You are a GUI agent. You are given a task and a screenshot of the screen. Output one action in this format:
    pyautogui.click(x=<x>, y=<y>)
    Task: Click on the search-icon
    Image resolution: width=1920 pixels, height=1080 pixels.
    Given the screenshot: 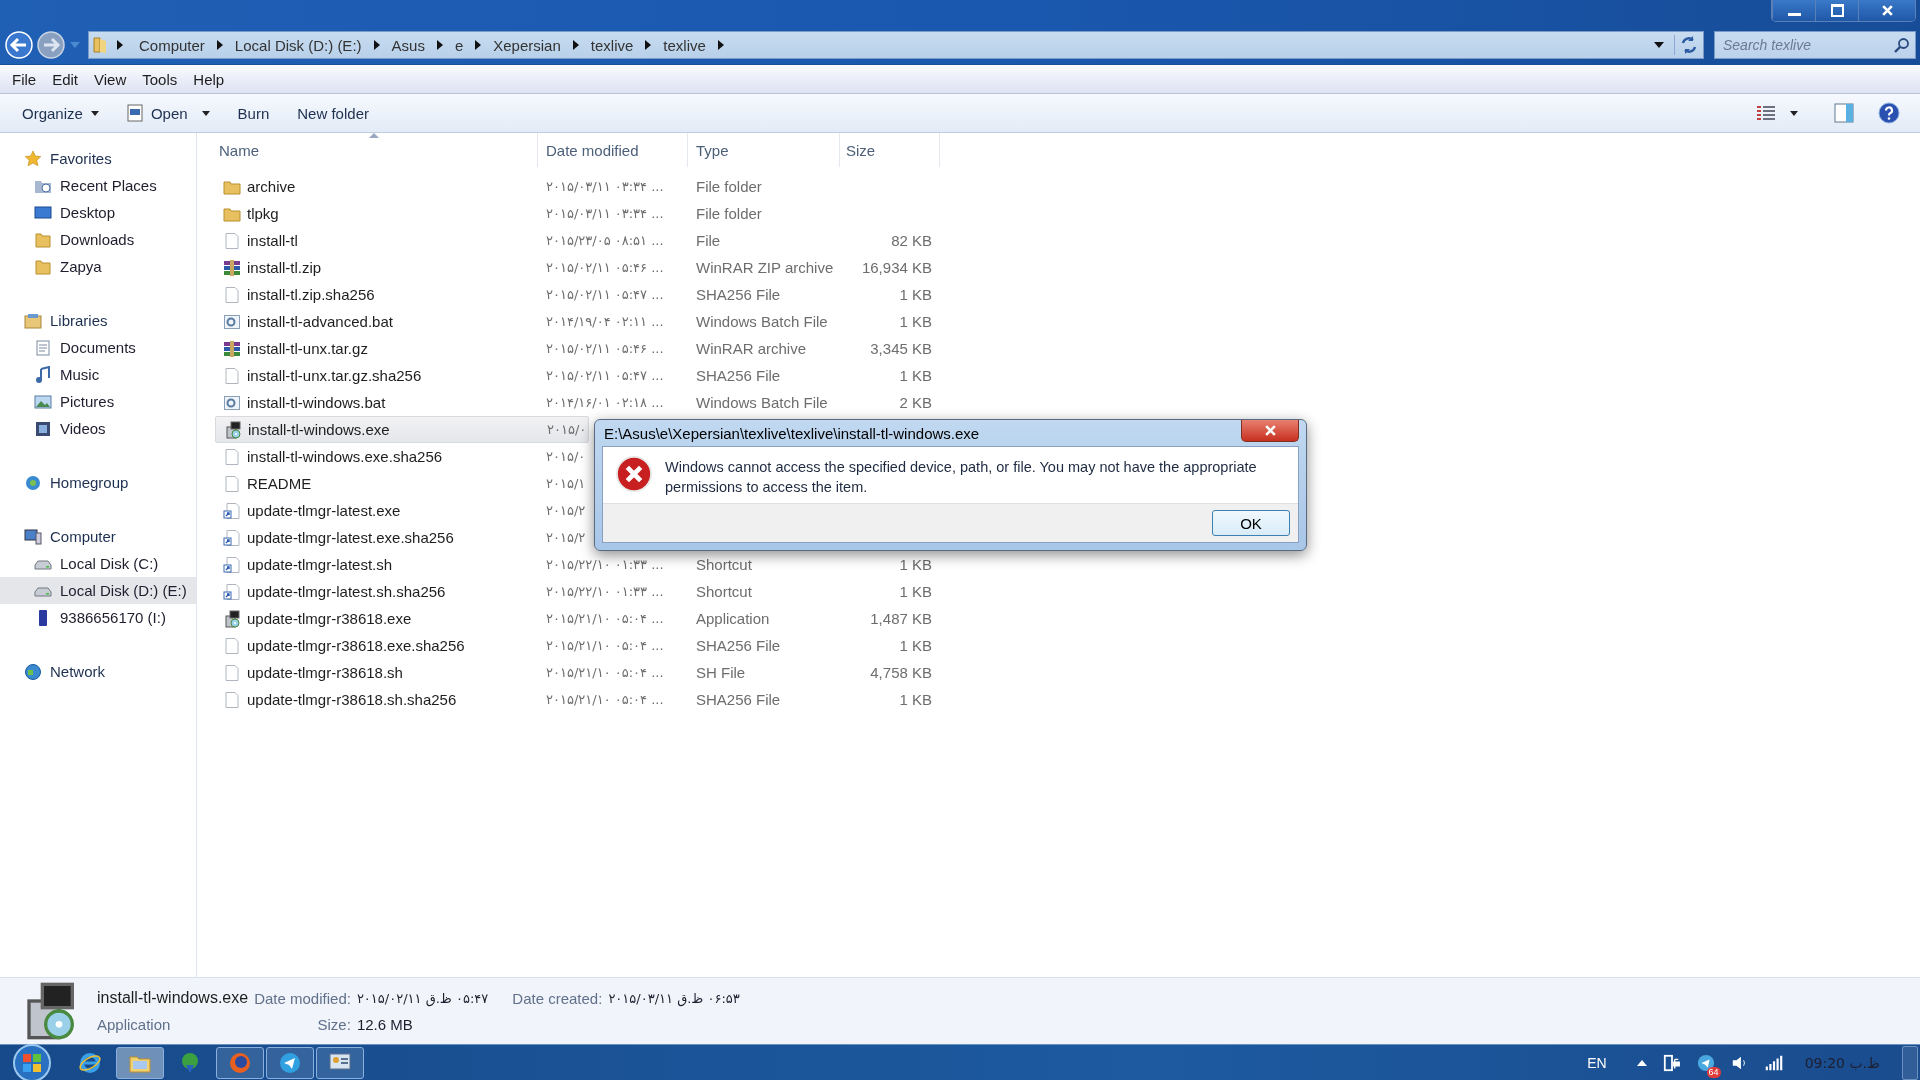 What is the action you would take?
    pyautogui.click(x=1902, y=45)
    